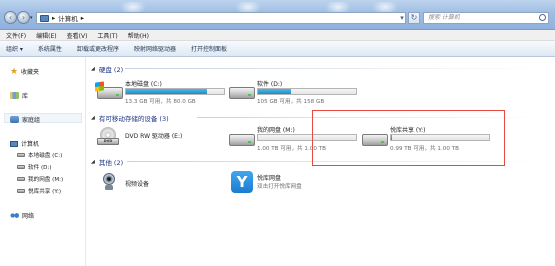  I want to click on uninstall-program-button: 卸载或更改程序, so click(98, 48).